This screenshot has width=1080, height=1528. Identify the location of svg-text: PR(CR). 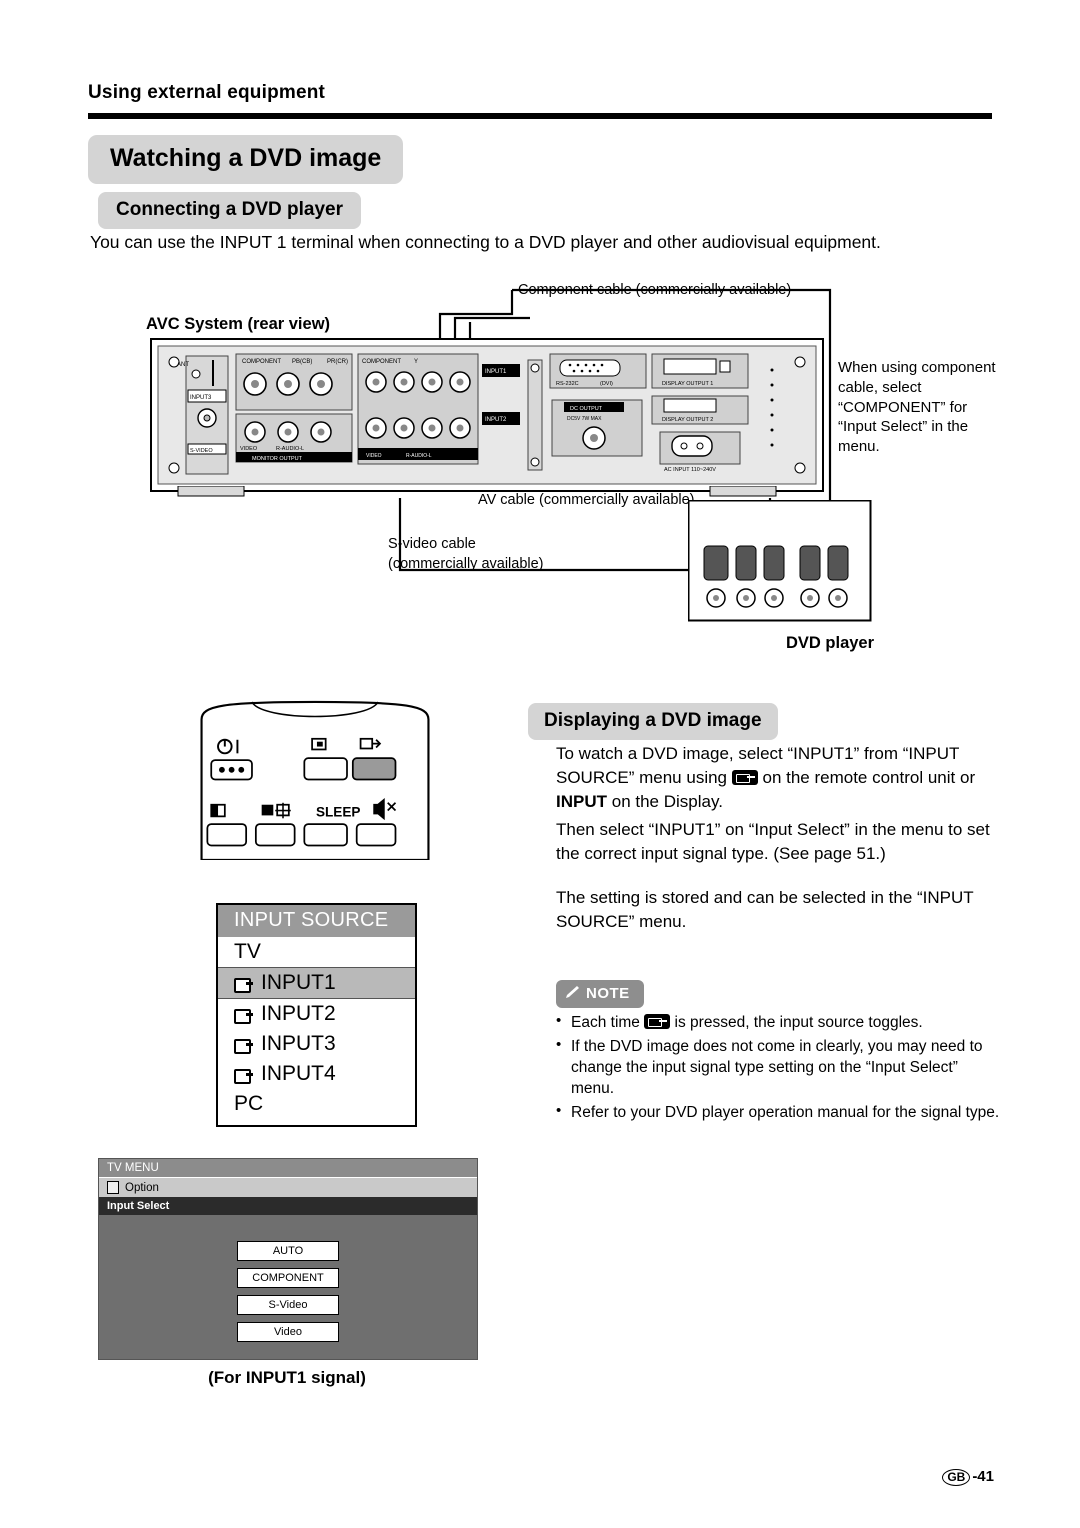
(337, 362).